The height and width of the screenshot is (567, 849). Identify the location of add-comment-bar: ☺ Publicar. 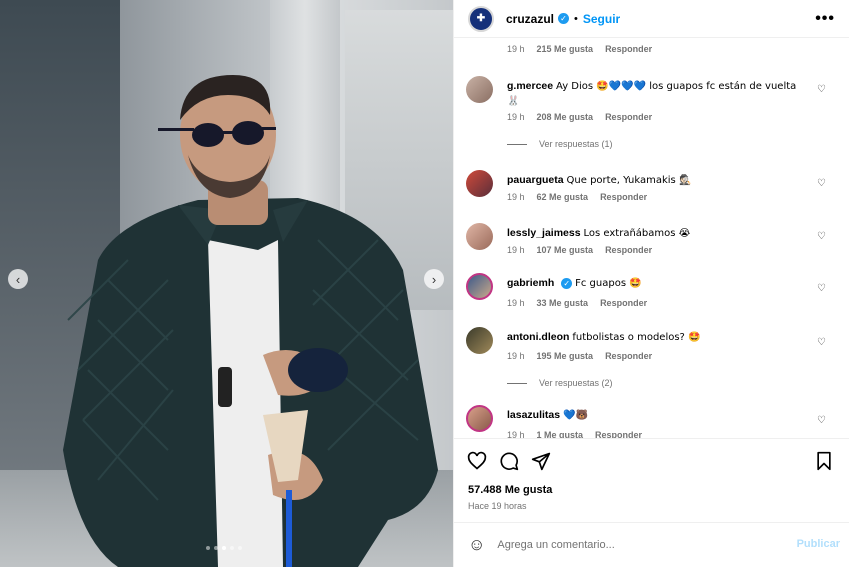
(651, 544).